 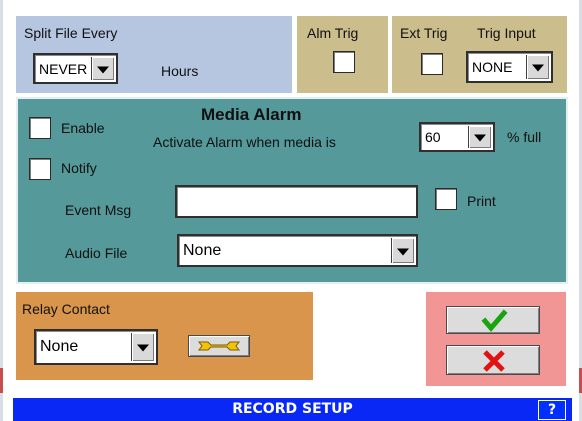 What do you see at coordinates (66, 309) in the screenshot?
I see `relay-contact-label: Relay Contact` at bounding box center [66, 309].